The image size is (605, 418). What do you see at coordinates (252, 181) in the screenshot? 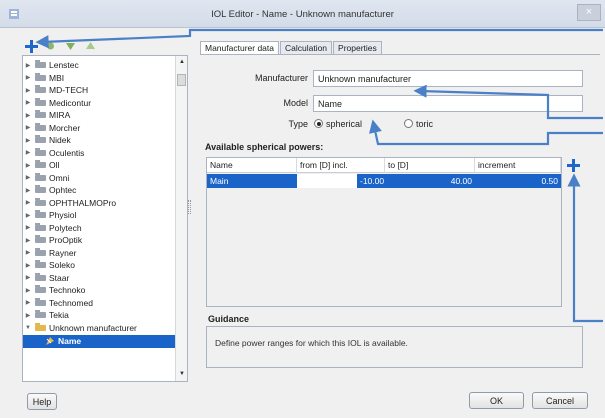
I see `cell-name: Main` at bounding box center [252, 181].